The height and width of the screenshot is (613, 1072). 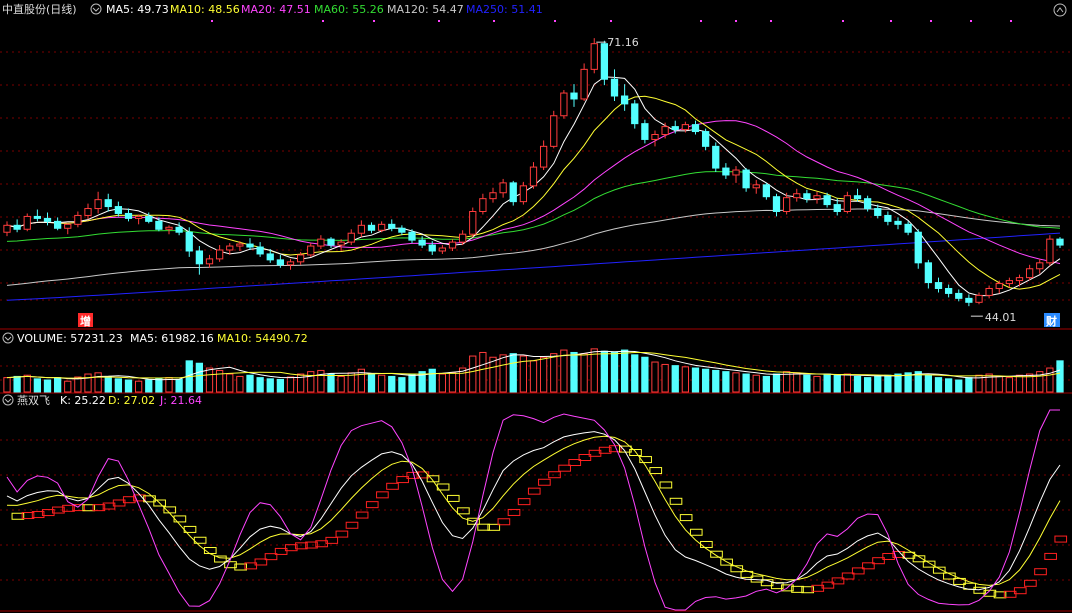 I want to click on volume-collapse-icon, so click(x=8, y=338).